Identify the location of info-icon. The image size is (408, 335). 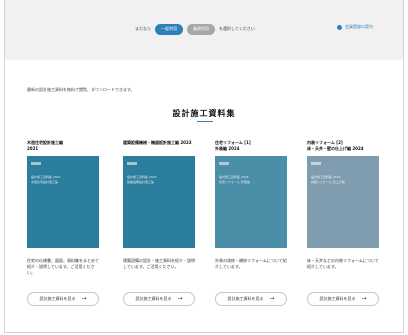
(339, 27).